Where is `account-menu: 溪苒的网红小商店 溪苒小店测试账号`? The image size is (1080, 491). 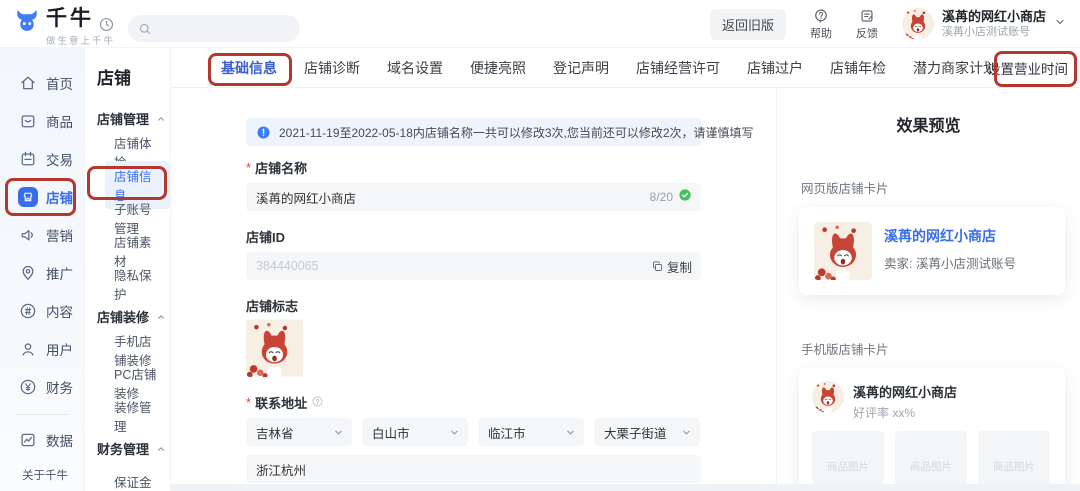
account-menu: 溪苒的网红小商店 溪苒小店测试账号 is located at coordinates (983, 24).